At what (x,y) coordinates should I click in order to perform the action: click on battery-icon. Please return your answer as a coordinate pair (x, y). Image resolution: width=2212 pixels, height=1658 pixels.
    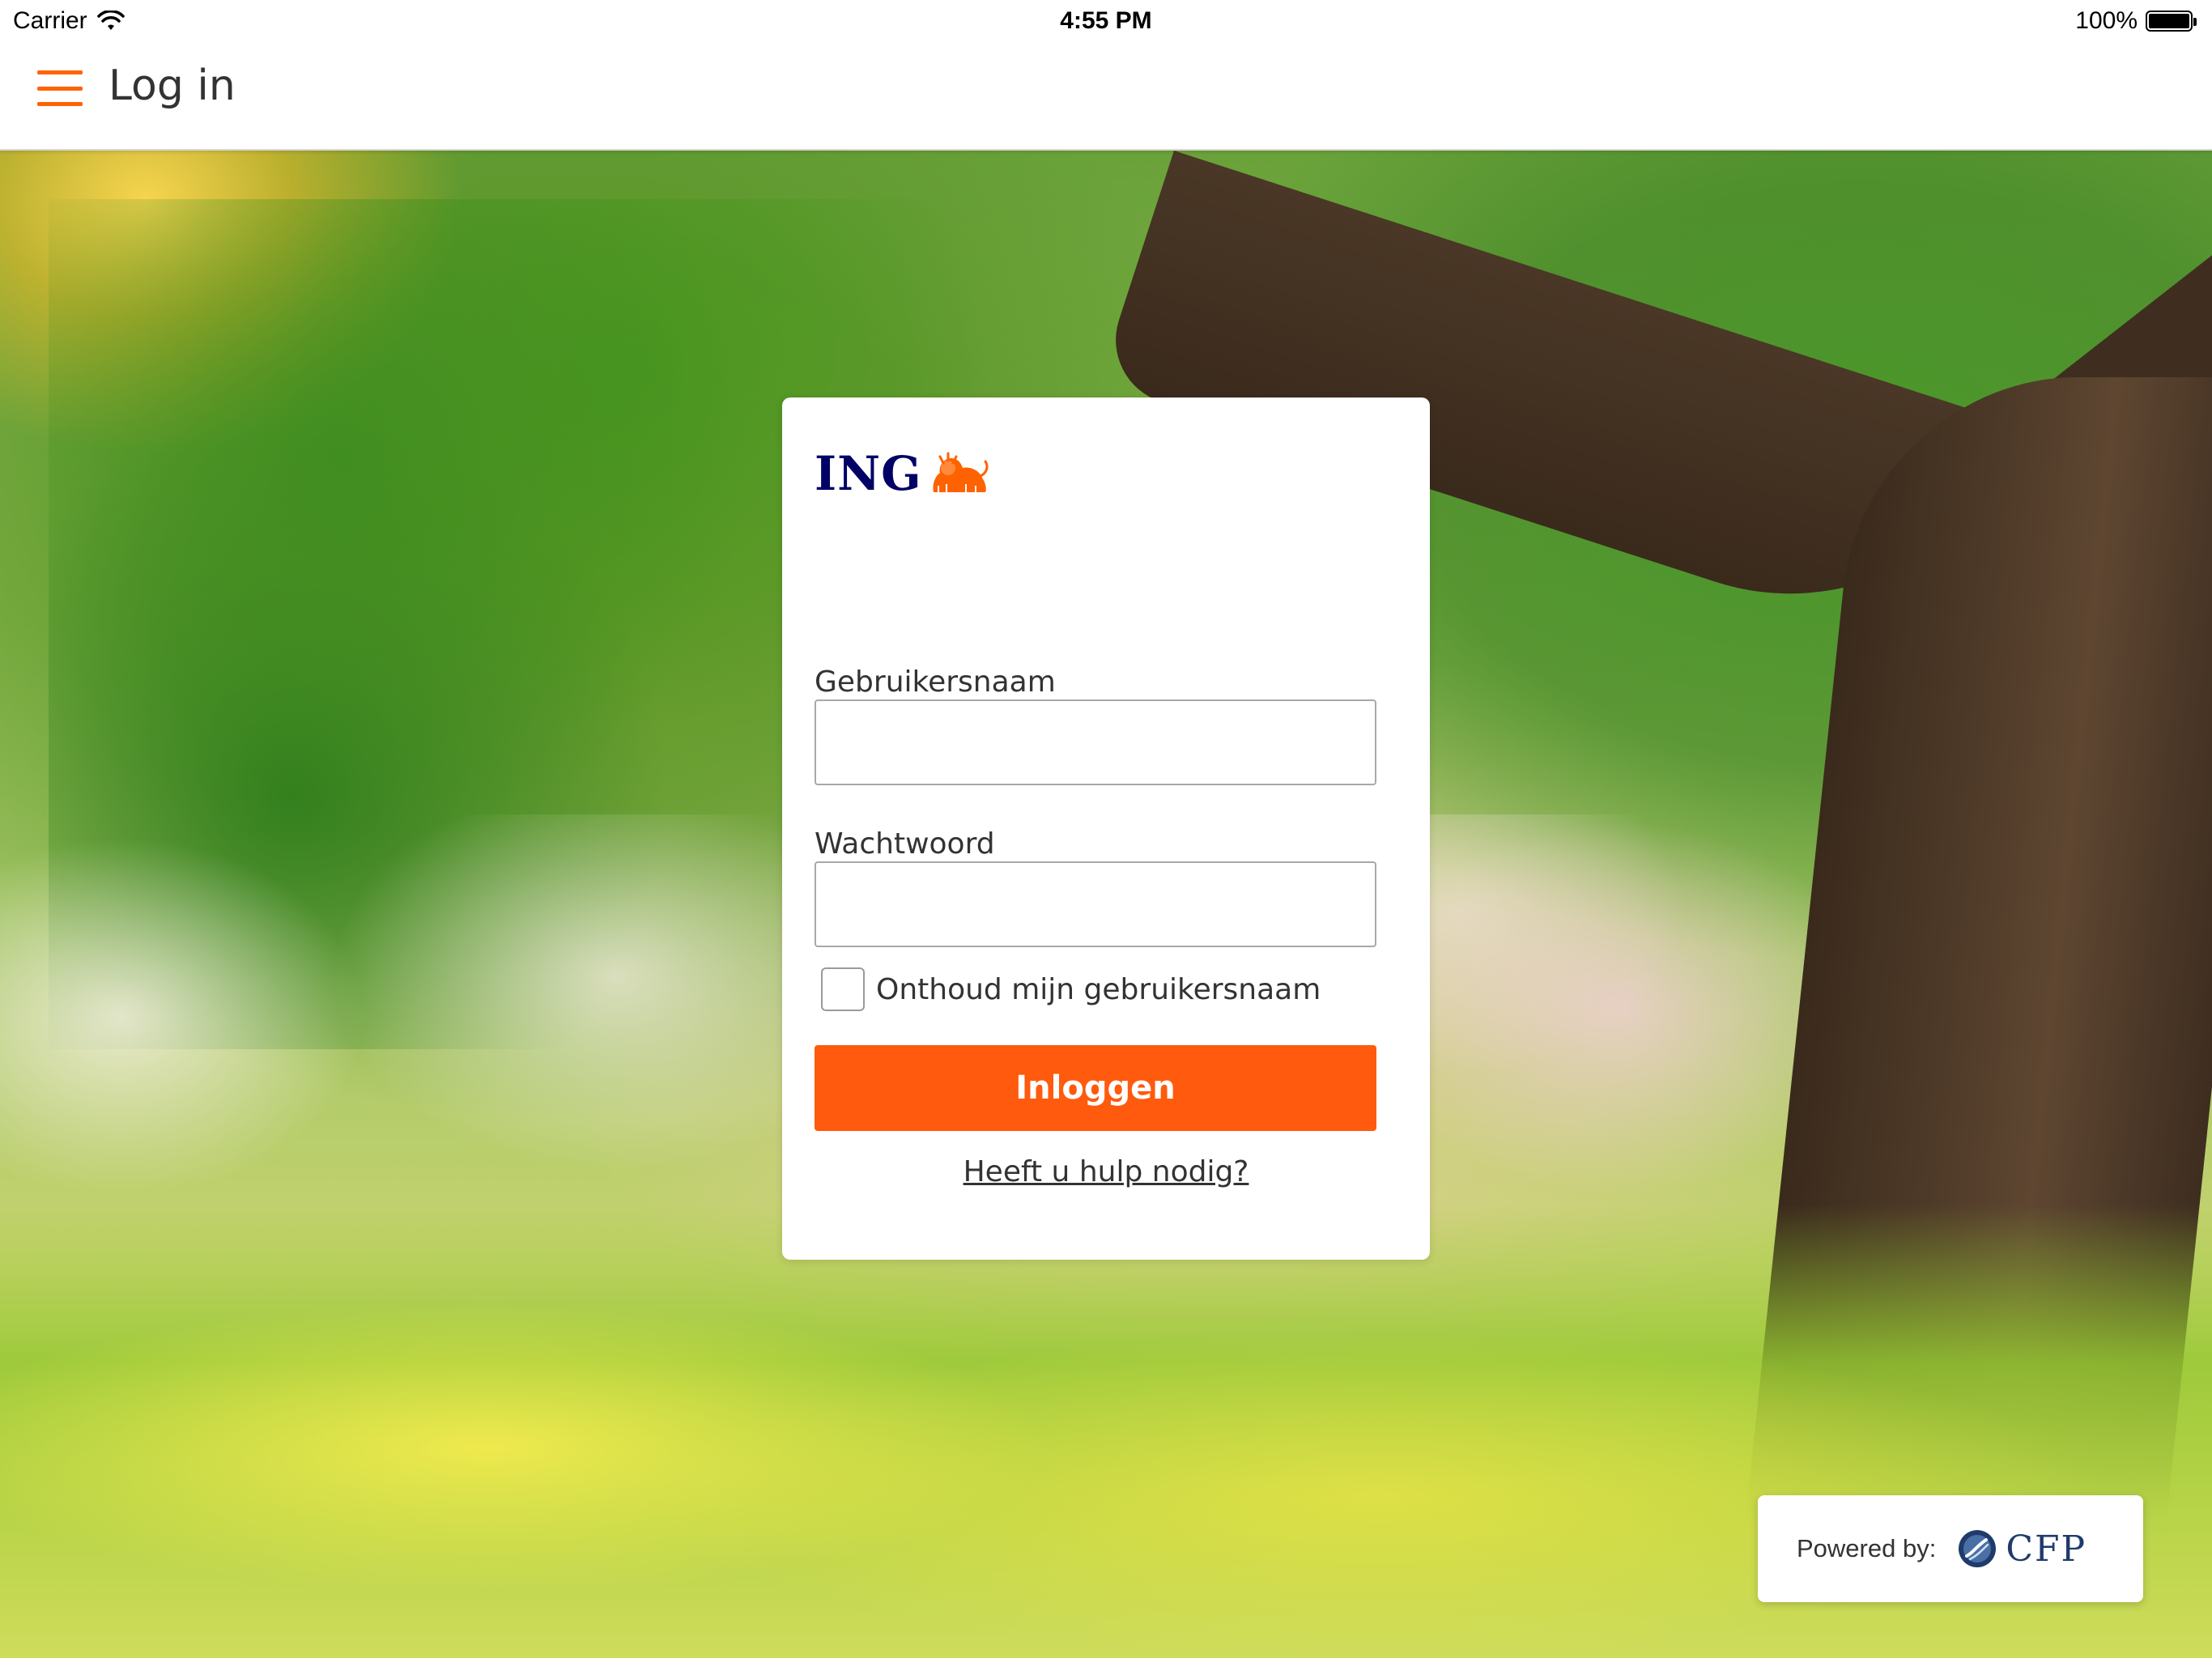
    Looking at the image, I should click on (2171, 21).